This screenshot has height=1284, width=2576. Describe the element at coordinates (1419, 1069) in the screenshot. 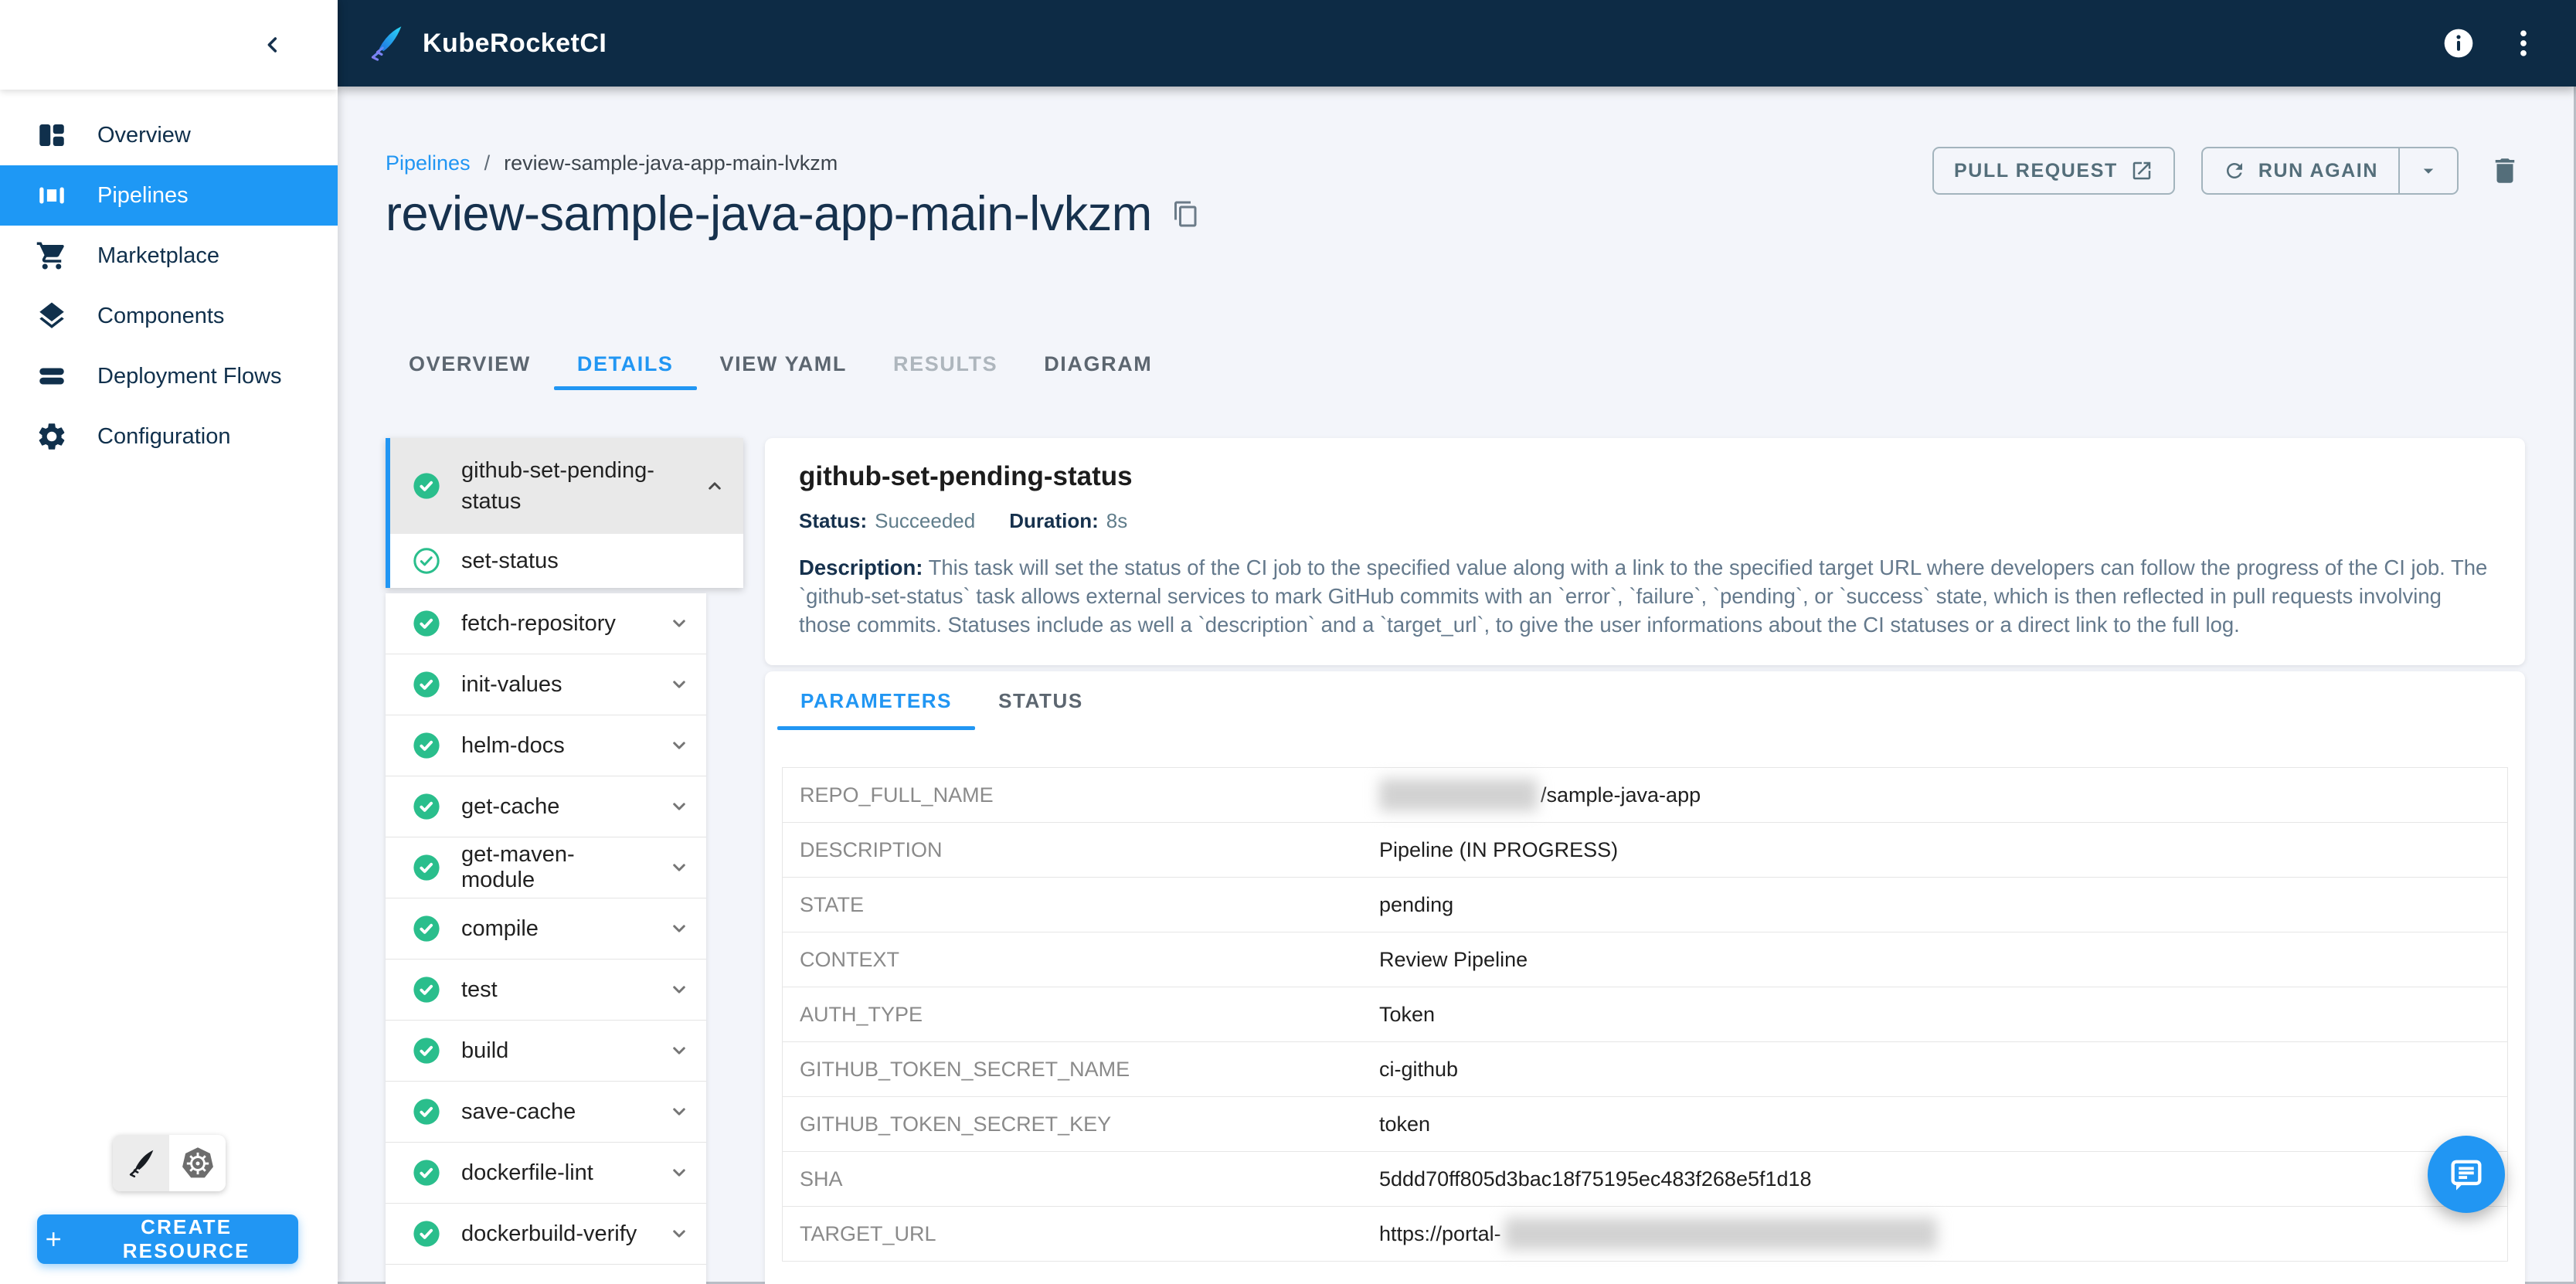

I see `param-value-text: ci-github` at that location.